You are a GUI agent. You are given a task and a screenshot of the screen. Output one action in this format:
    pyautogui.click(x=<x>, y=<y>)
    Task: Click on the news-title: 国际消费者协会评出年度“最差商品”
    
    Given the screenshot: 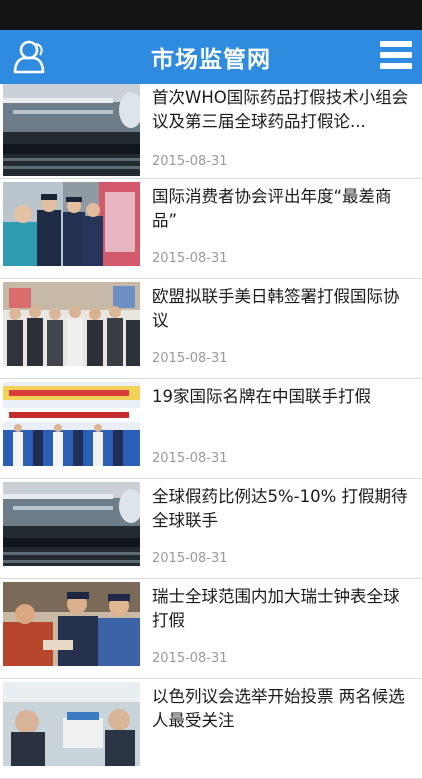 What is the action you would take?
    pyautogui.click(x=272, y=208)
    